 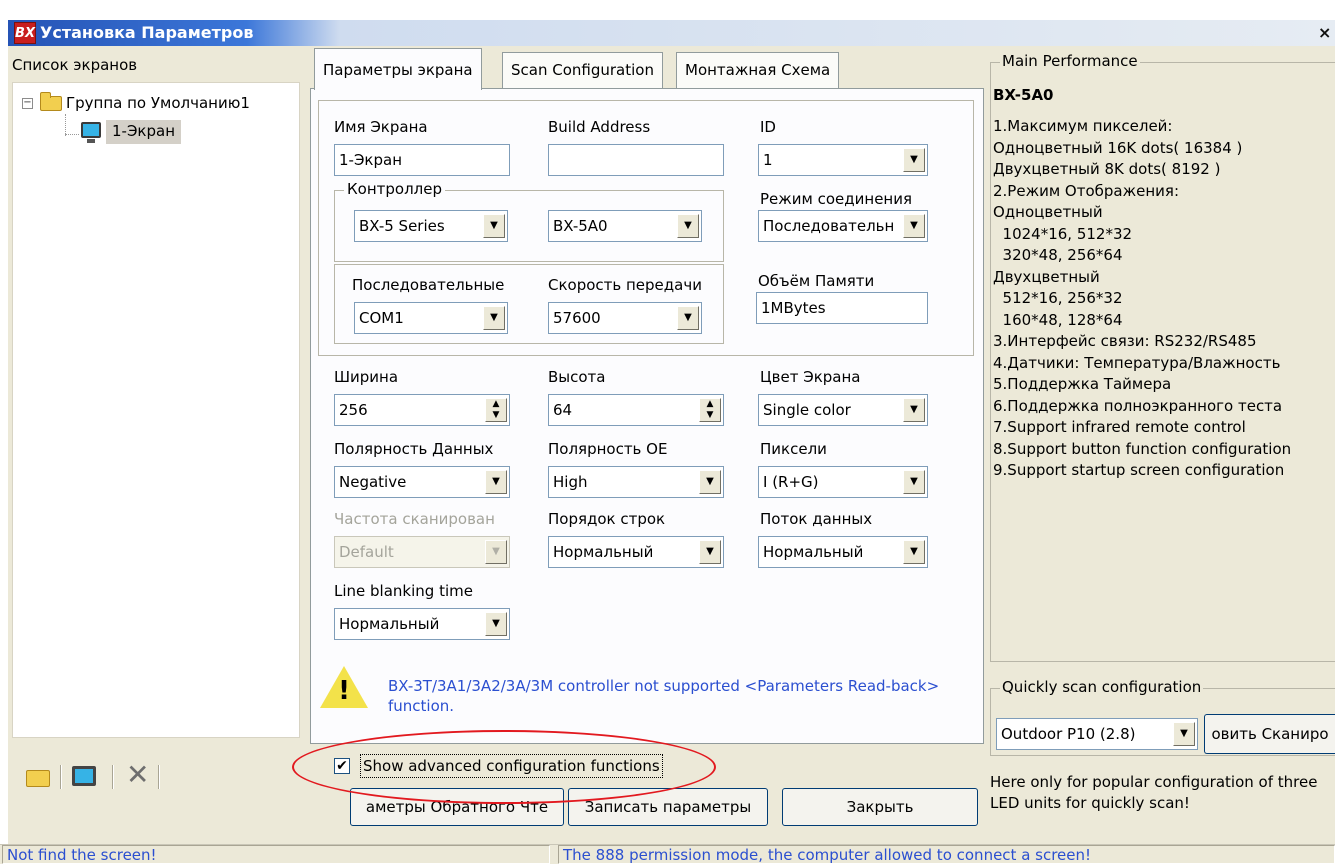 I want to click on baud-rate-select: 57600 ▼, so click(x=625, y=318).